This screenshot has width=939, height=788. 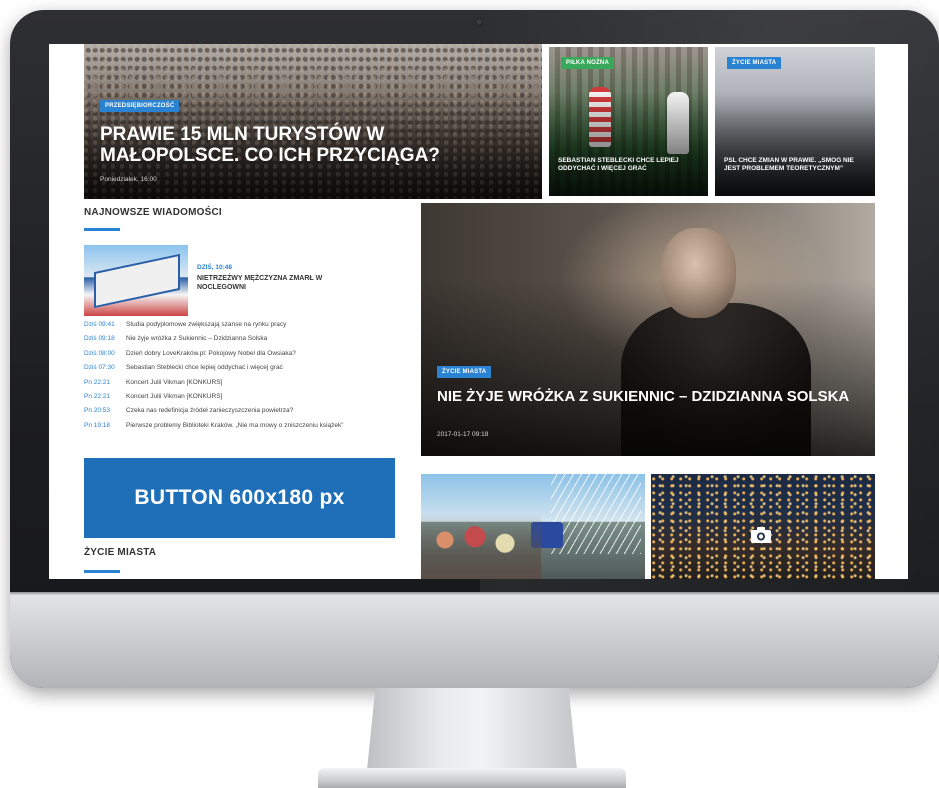 I want to click on main-story-date: 2017-01-17 09:18, so click(x=463, y=434).